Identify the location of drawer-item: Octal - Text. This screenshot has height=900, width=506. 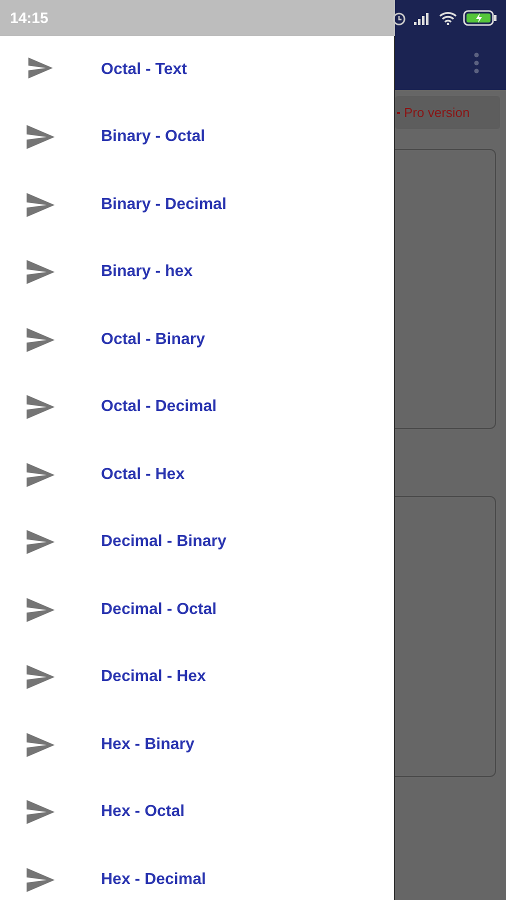
(197, 70).